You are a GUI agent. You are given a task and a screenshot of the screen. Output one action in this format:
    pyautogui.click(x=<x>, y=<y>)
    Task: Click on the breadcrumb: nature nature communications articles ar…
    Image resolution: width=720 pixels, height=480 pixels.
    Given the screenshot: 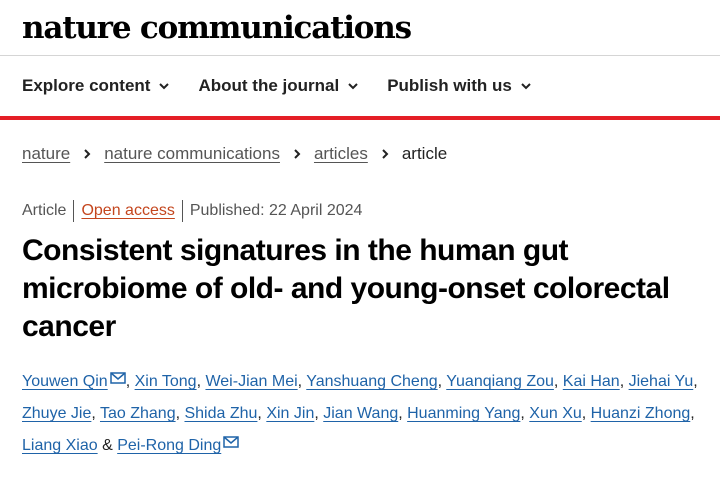 What is the action you would take?
    pyautogui.click(x=360, y=154)
    